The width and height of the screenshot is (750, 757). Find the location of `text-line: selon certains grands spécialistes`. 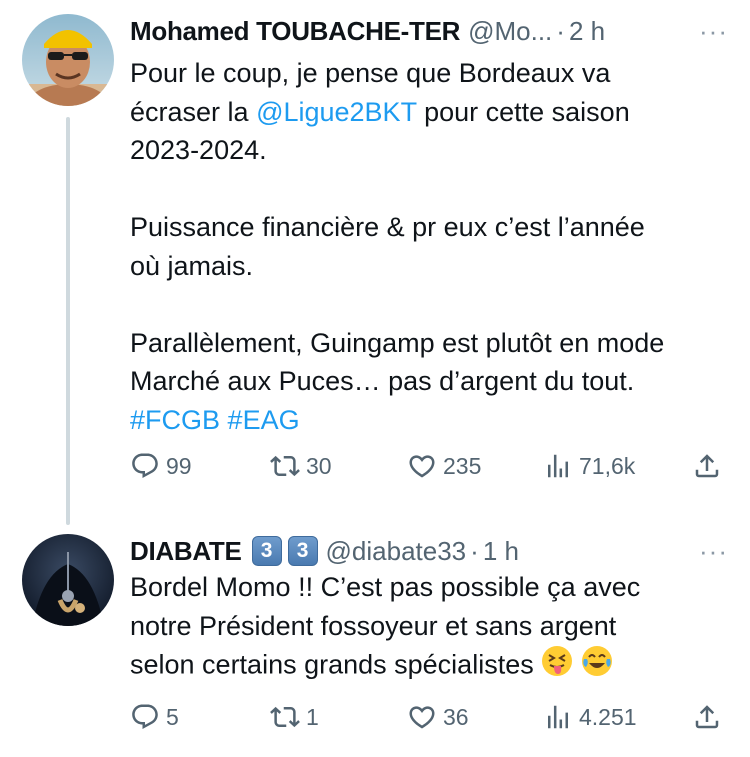

text-line: selon certains grands spécialistes is located at coordinates (430, 666).